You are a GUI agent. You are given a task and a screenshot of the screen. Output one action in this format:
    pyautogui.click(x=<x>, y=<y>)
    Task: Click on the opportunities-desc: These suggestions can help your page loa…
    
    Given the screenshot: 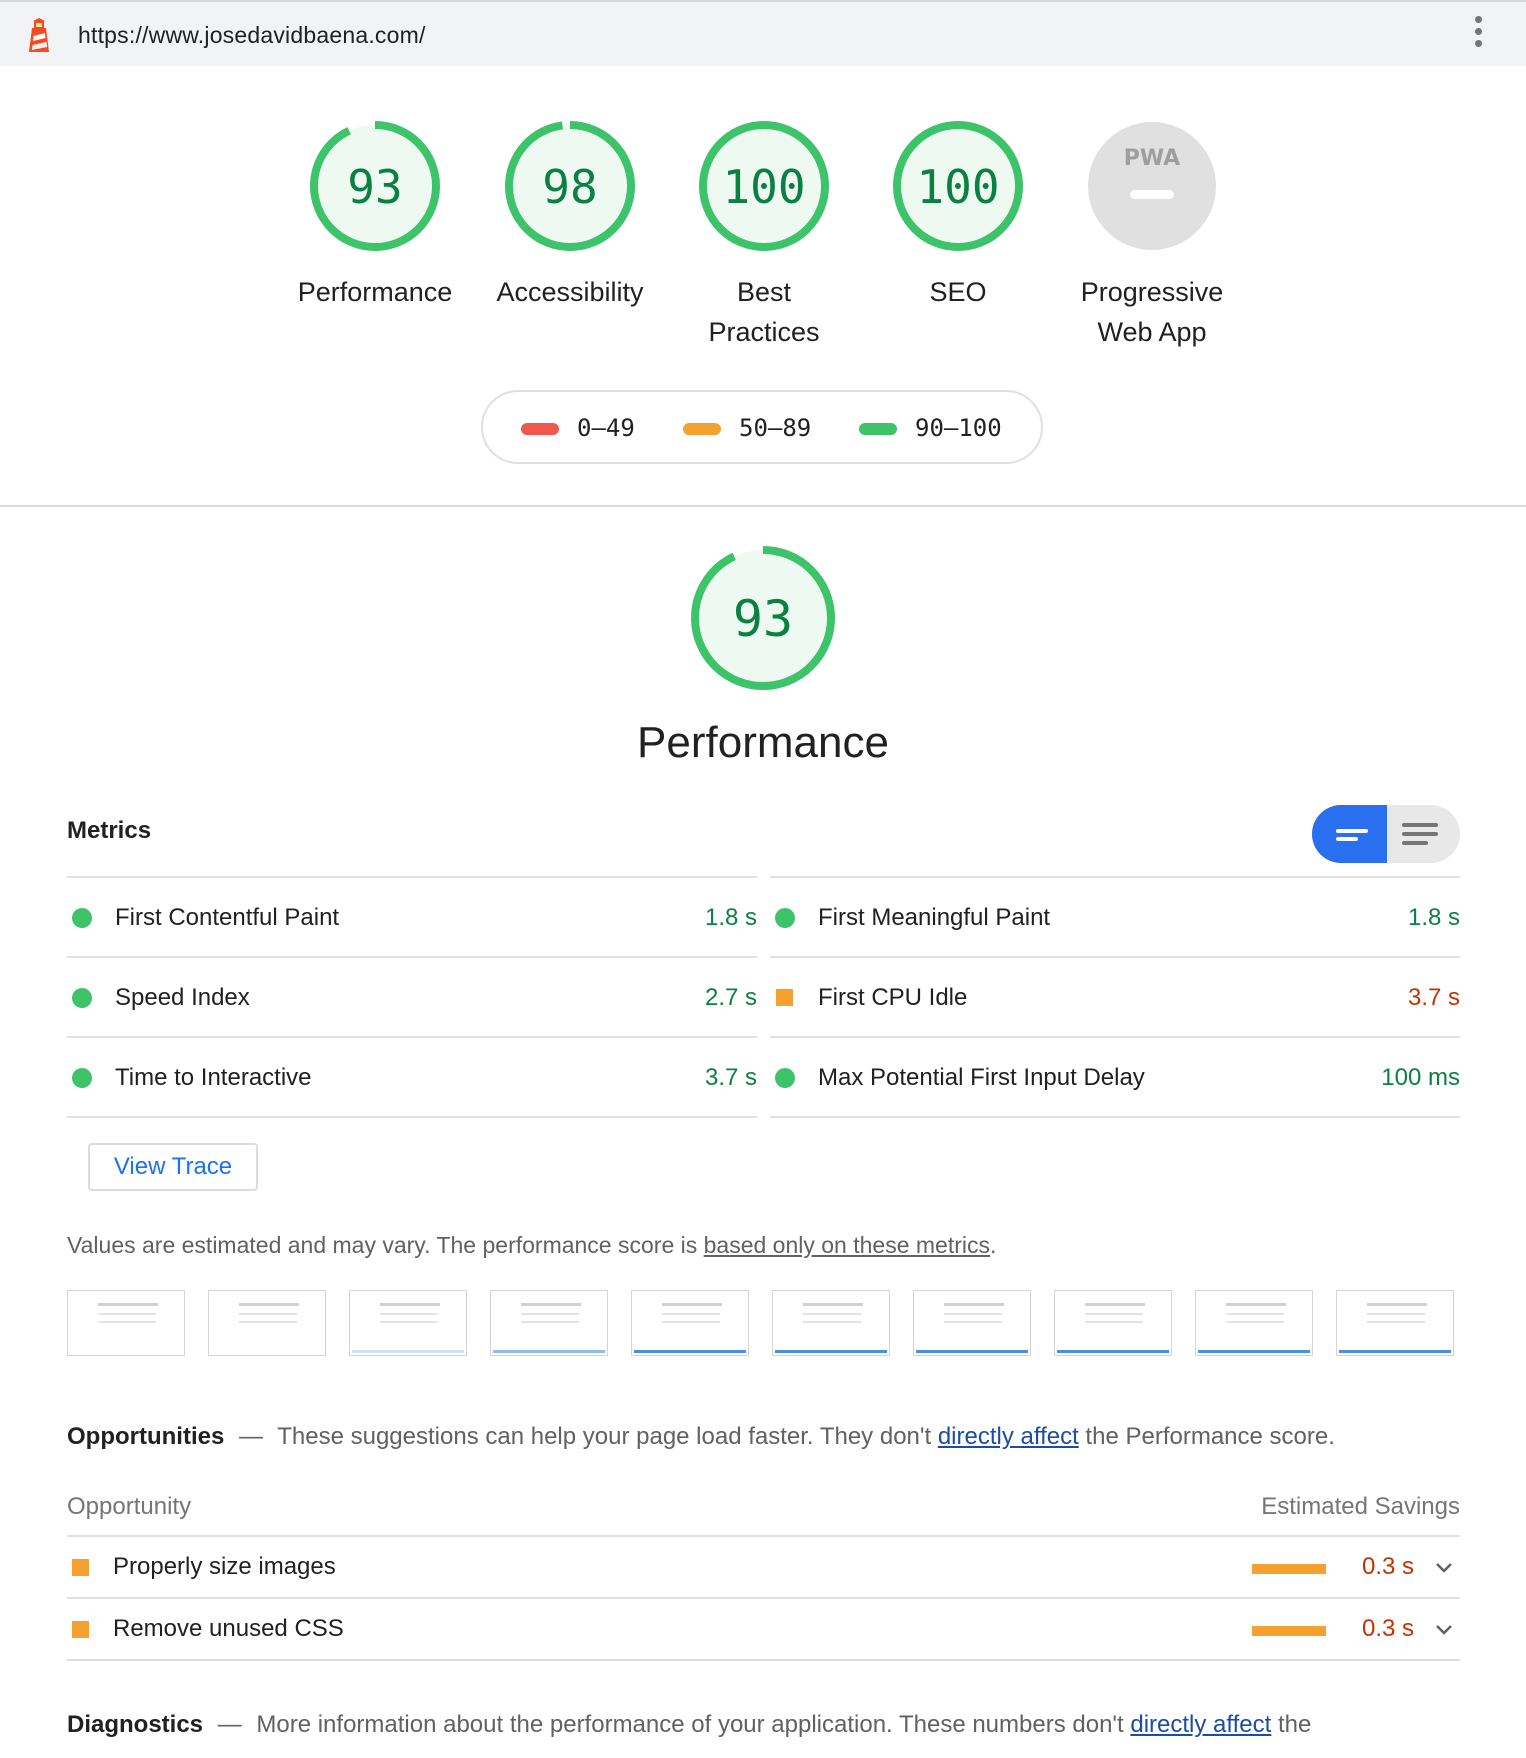 What is the action you would take?
    pyautogui.click(x=607, y=1436)
    